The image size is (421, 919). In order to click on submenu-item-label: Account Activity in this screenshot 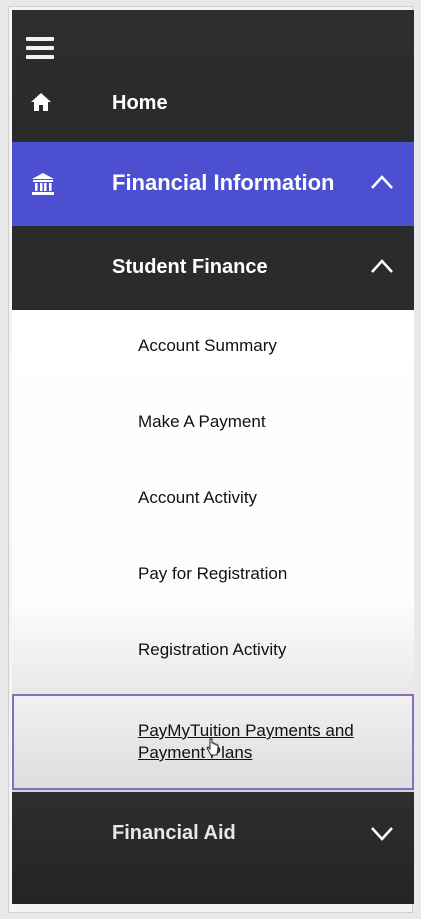, I will do `click(198, 497)`.